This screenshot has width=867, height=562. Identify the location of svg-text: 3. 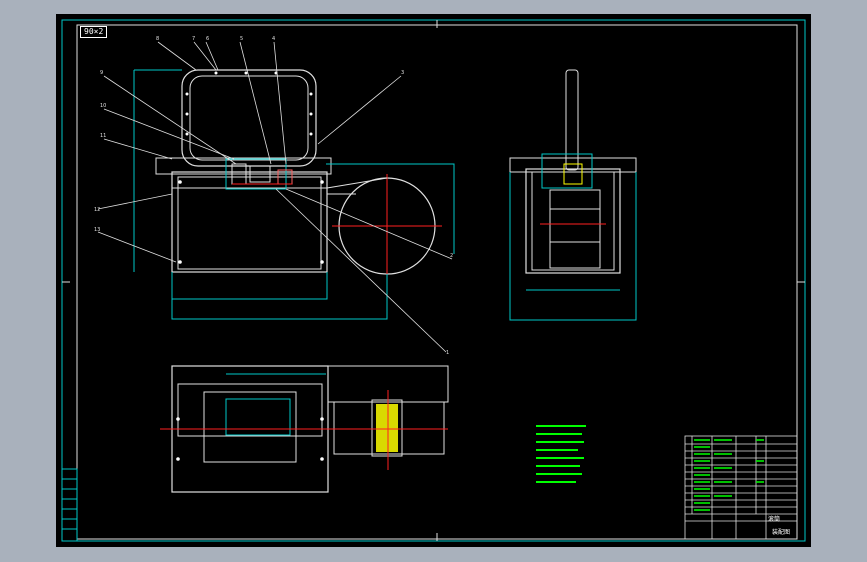
(402, 73).